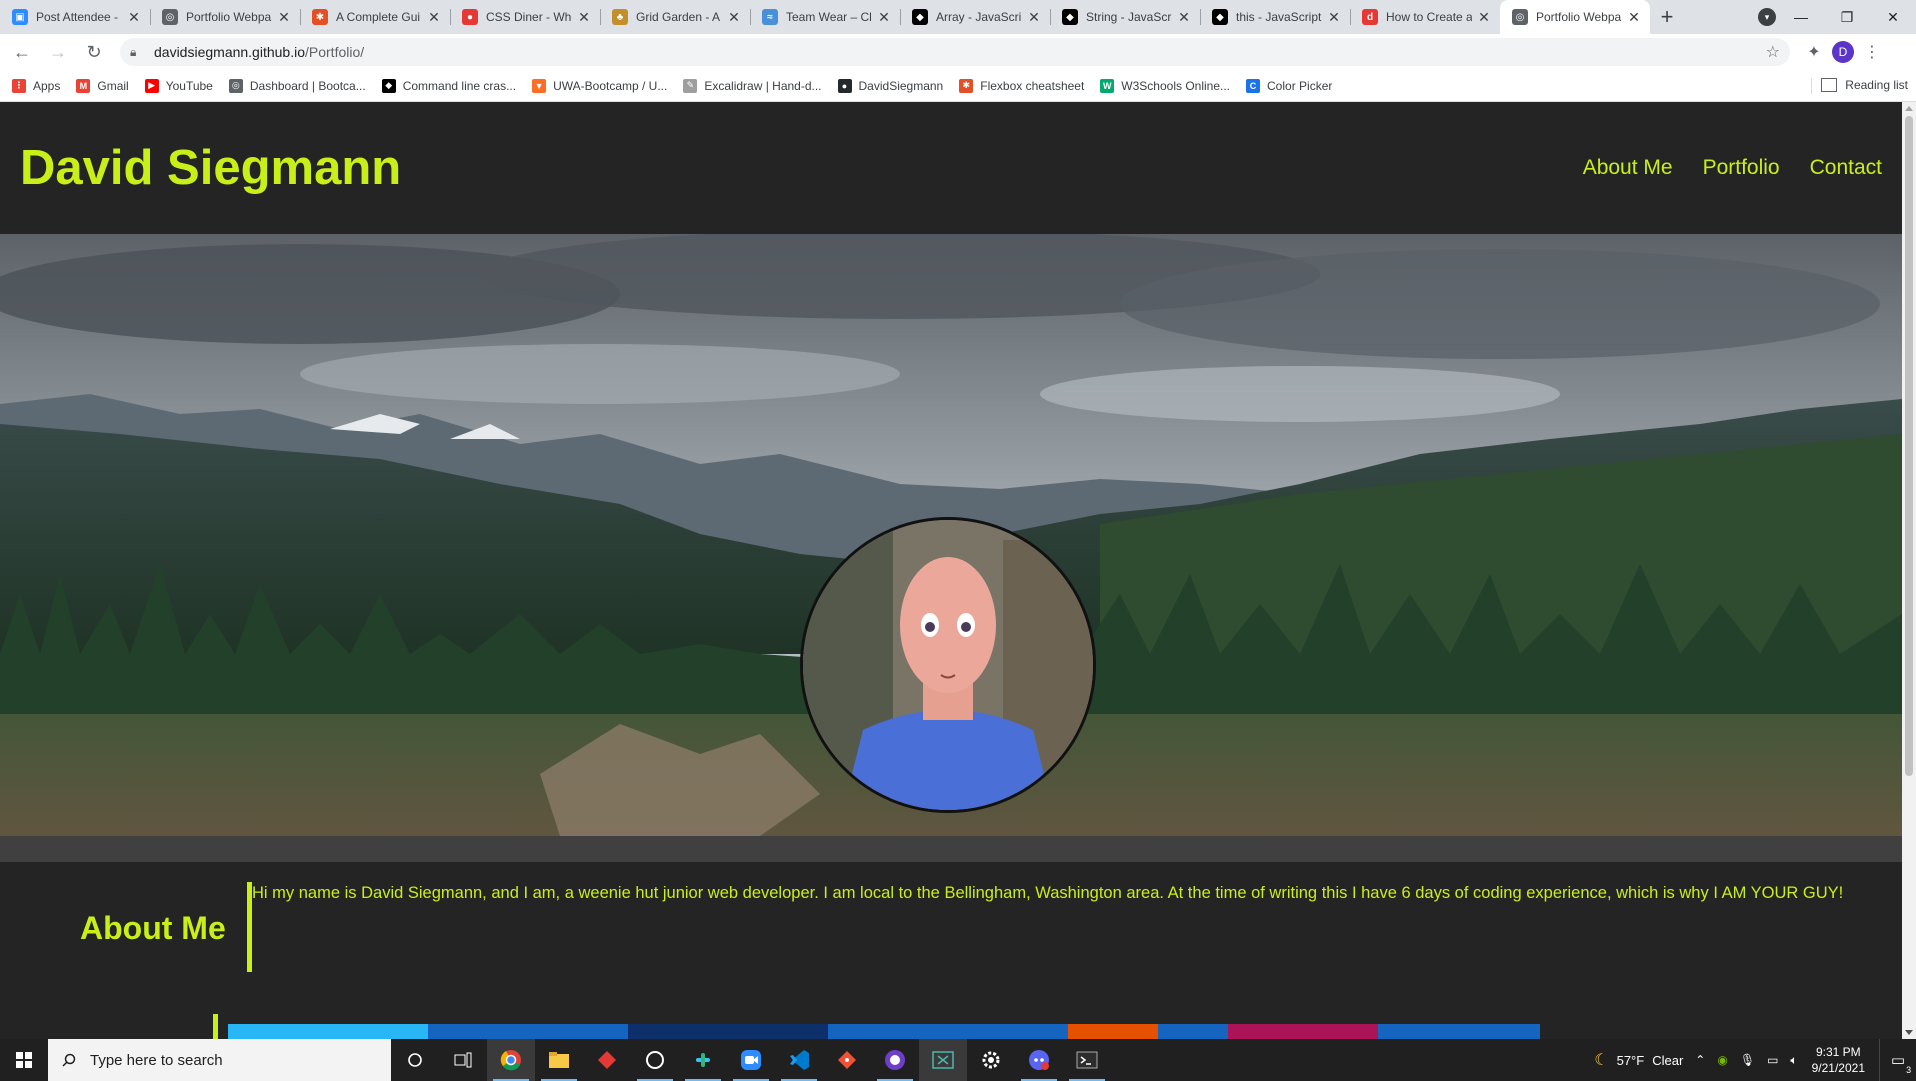 This screenshot has height=1081, width=1916. I want to click on windows-logo-icon, so click(24, 1060).